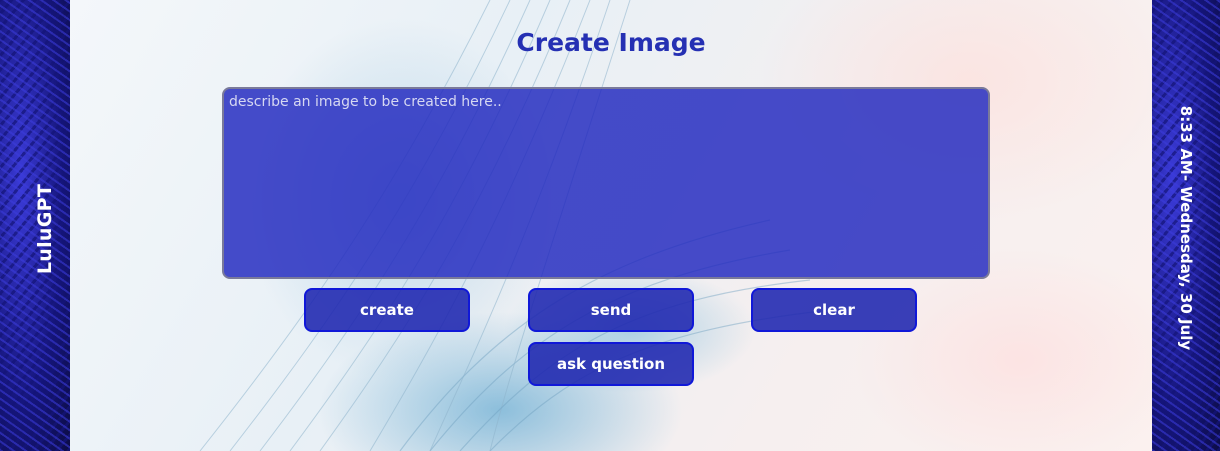 Image resolution: width=1220 pixels, height=451 pixels. I want to click on send-button: send, so click(611, 310).